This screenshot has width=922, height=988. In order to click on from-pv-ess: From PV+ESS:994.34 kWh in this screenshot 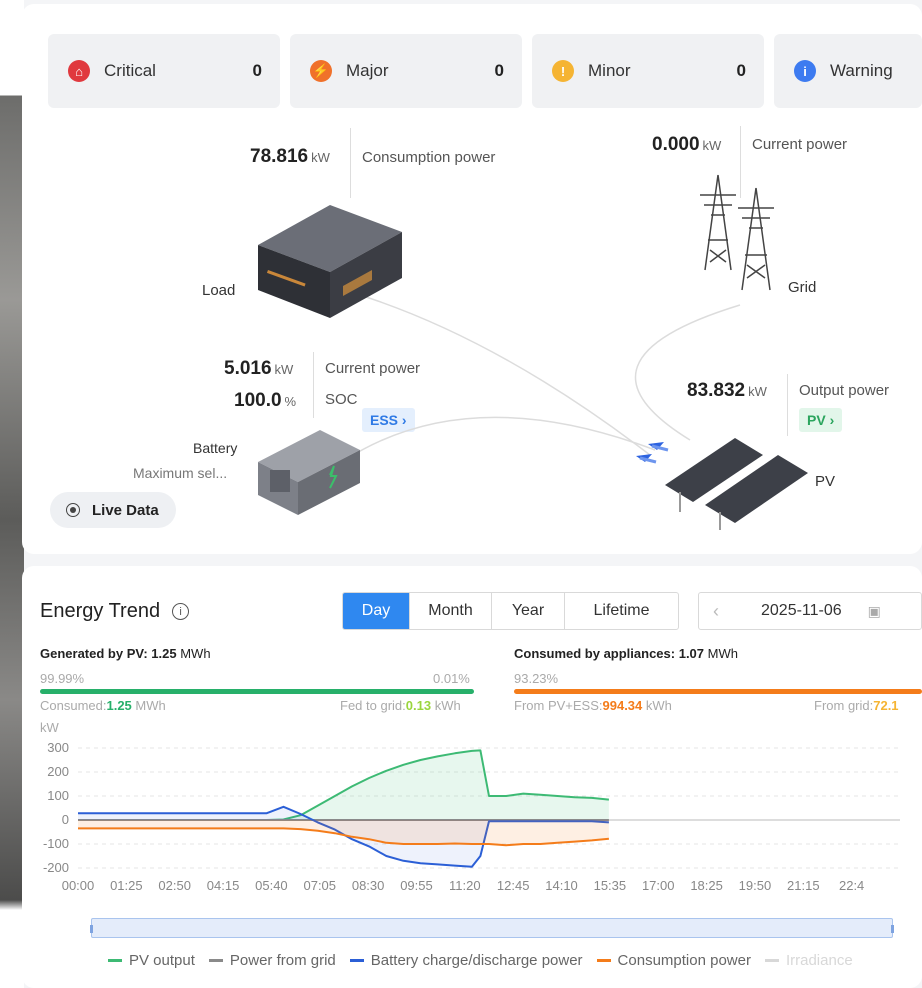, I will do `click(593, 705)`.